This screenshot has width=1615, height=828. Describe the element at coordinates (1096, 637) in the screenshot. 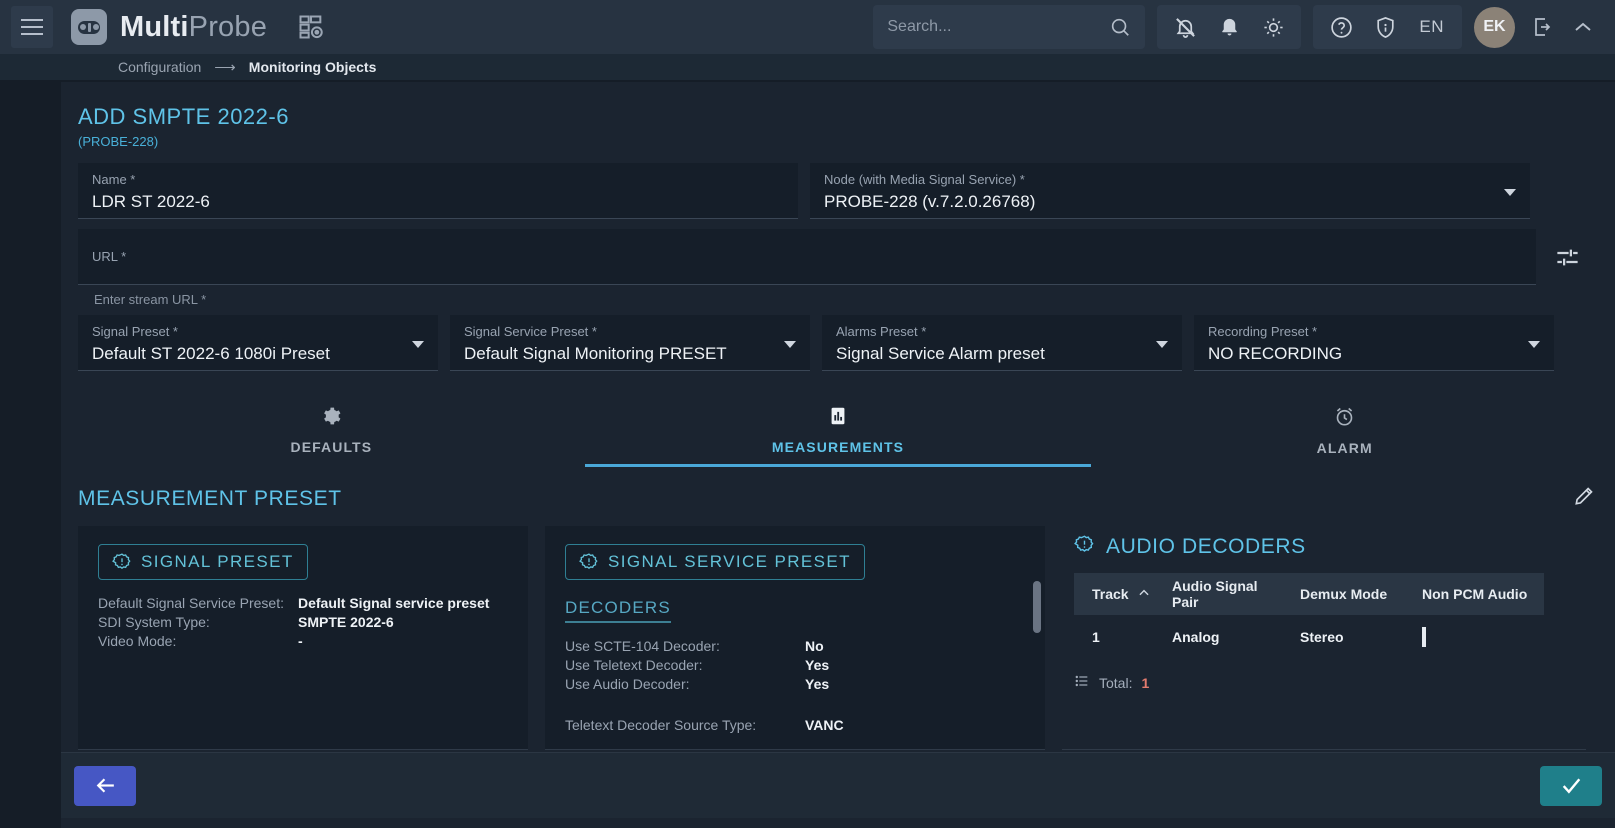

I see `cell-track: 1` at that location.